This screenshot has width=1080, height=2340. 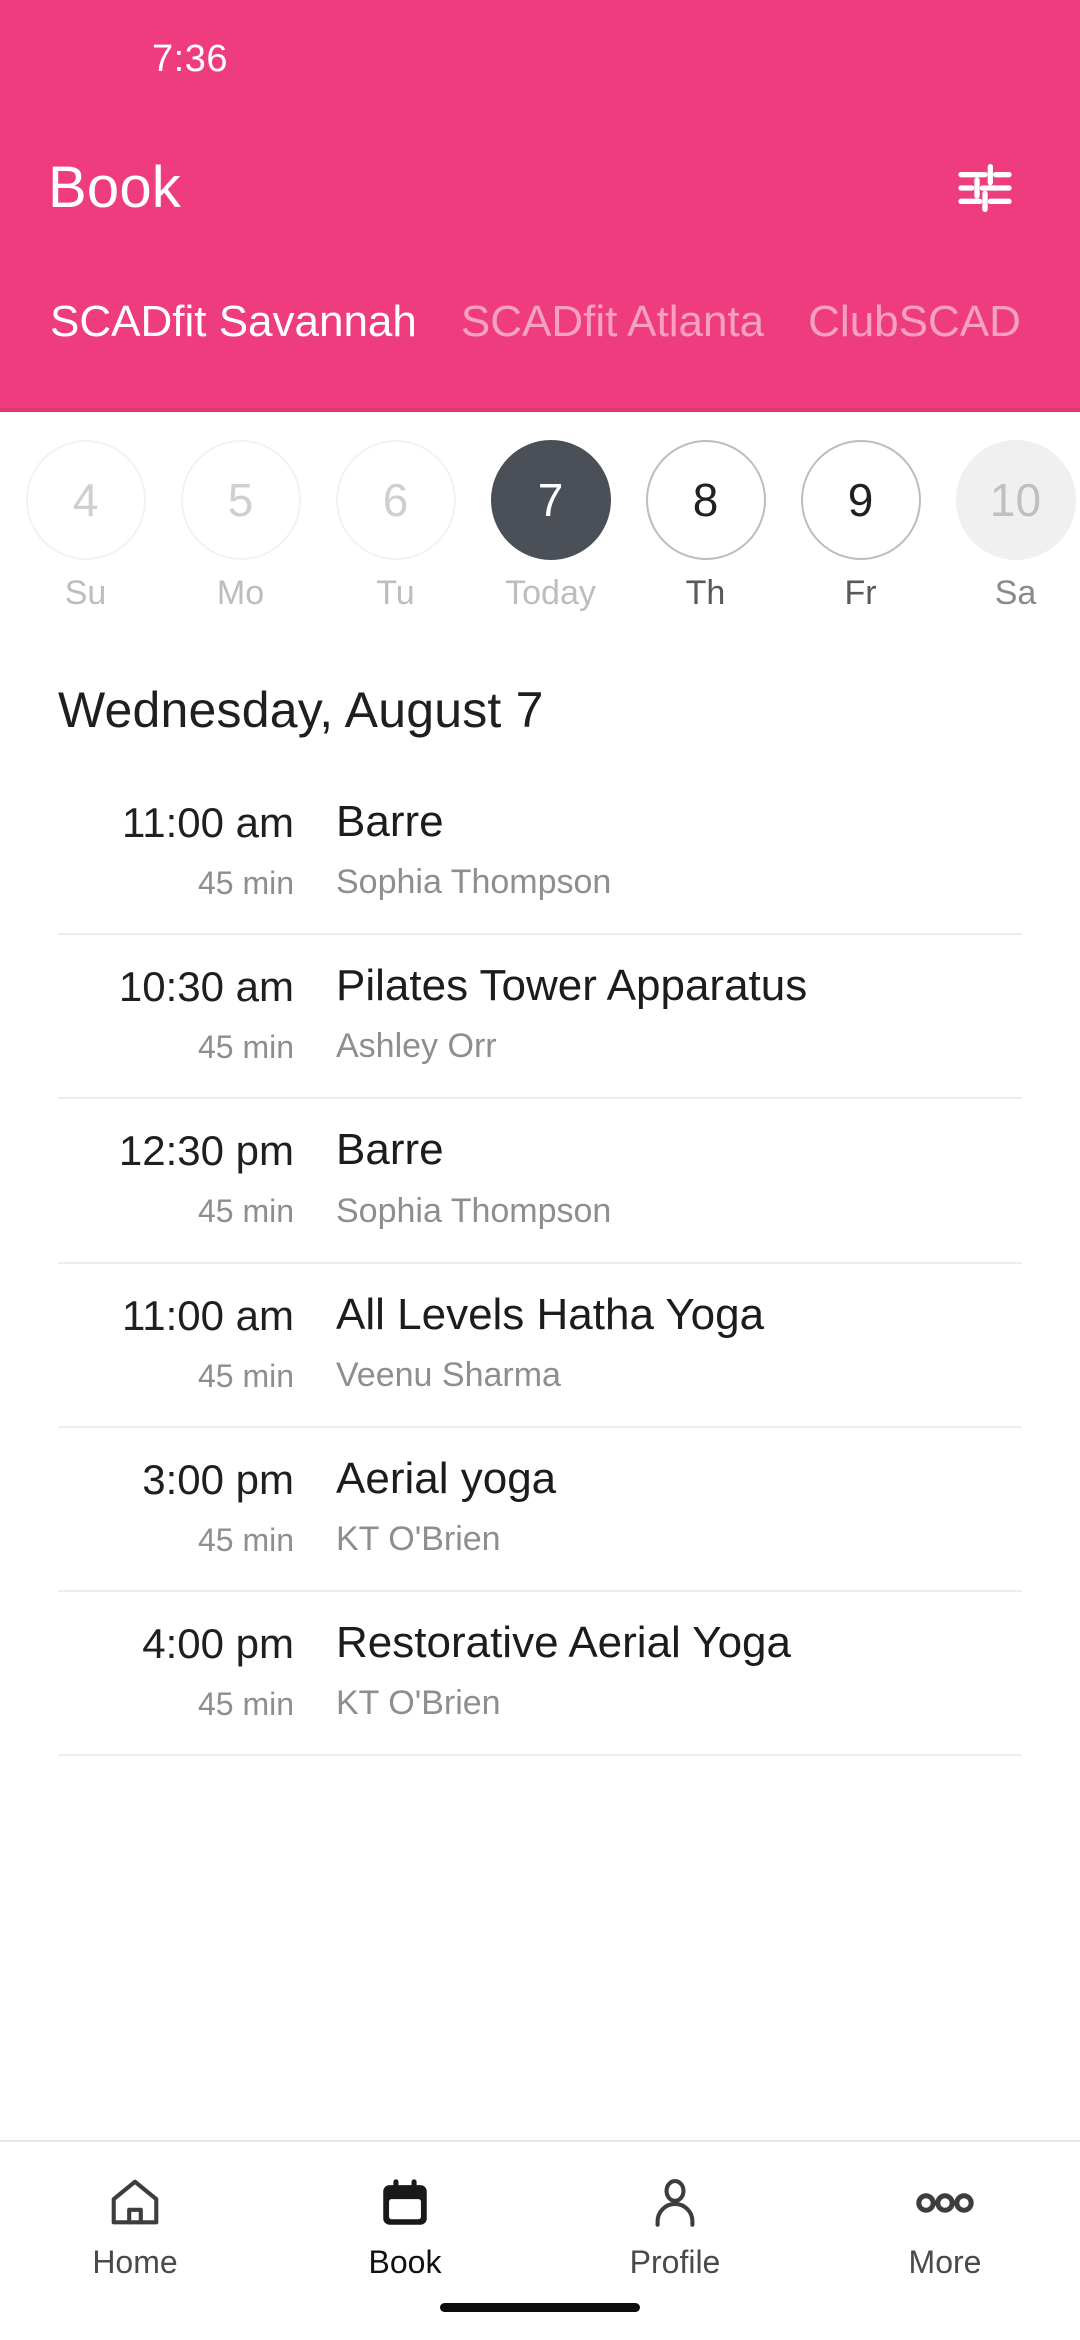 I want to click on date-item-7-today: 7 Today, so click(x=550, y=525).